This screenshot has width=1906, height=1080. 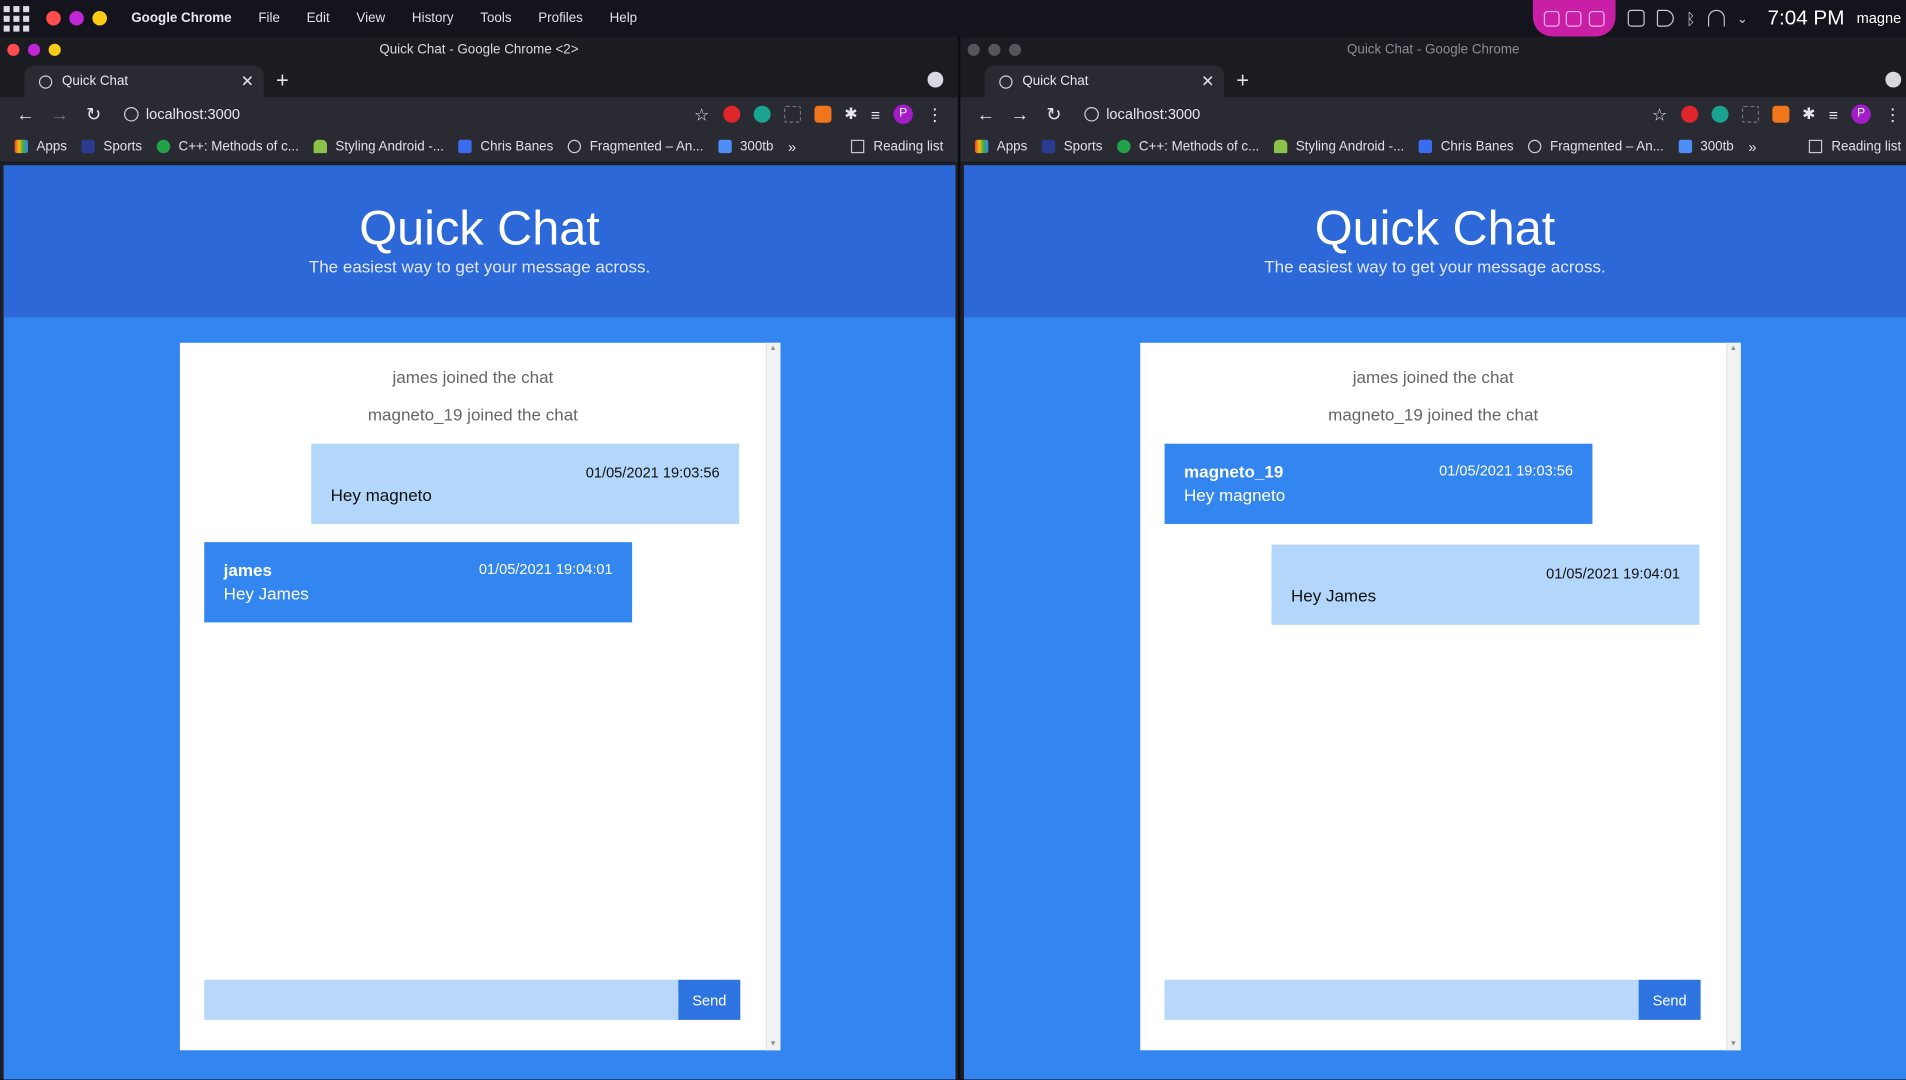 What do you see at coordinates (1879, 18) in the screenshot?
I see `user-name: magne` at bounding box center [1879, 18].